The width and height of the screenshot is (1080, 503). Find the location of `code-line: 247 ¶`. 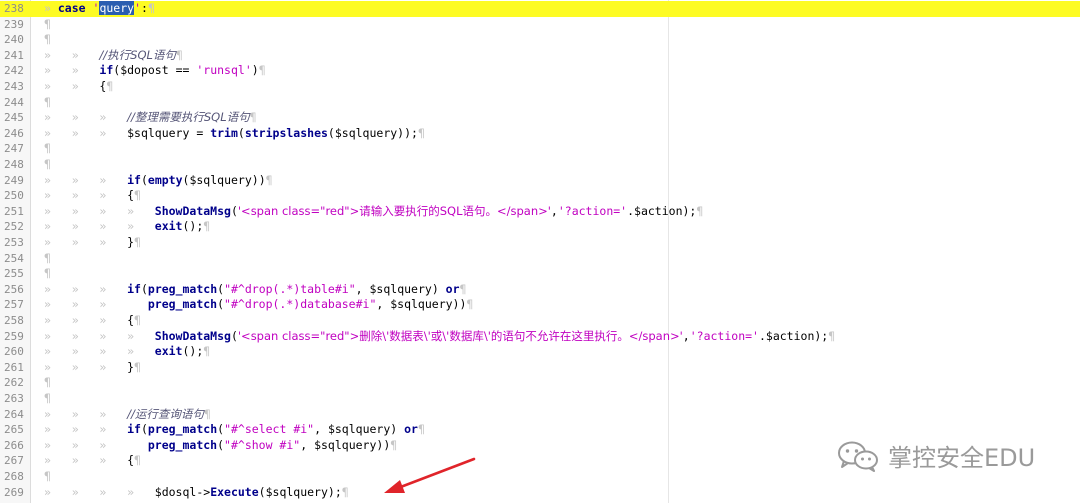

code-line: 247 ¶ is located at coordinates (540, 149).